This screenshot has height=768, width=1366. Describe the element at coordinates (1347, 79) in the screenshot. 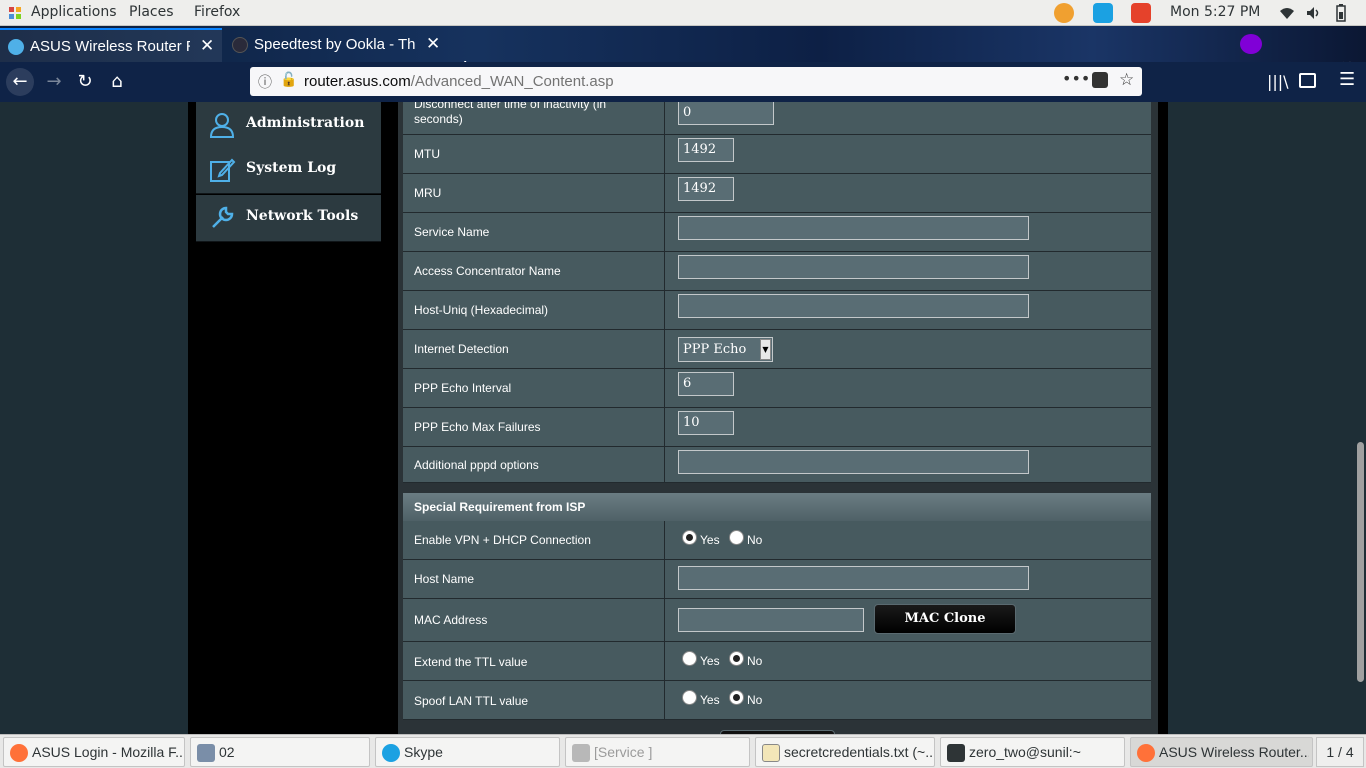

I see `hamburger-menu-icon: ☰` at that location.